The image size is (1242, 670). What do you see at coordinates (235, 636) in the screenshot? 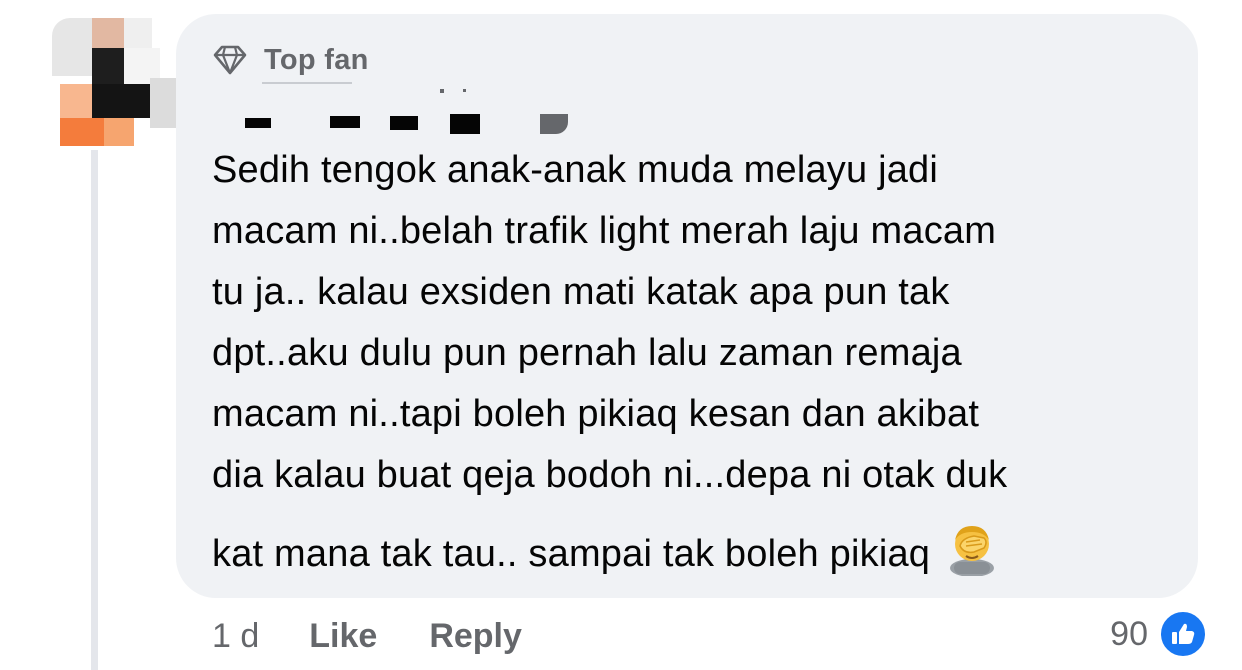
I see `comment-timestamp: 1 d` at bounding box center [235, 636].